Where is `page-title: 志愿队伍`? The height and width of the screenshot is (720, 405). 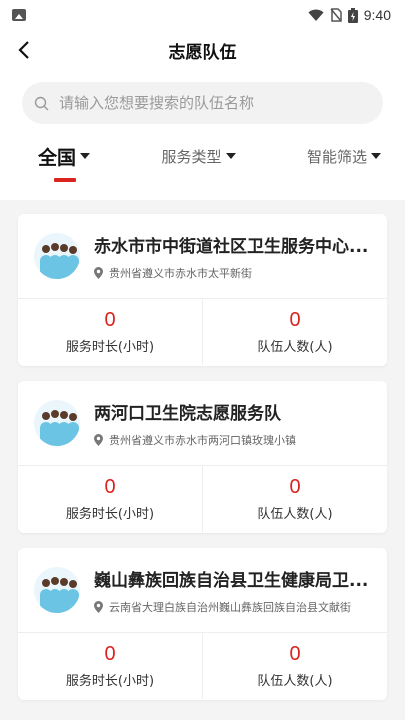 page-title: 志愿队伍 is located at coordinates (202, 52).